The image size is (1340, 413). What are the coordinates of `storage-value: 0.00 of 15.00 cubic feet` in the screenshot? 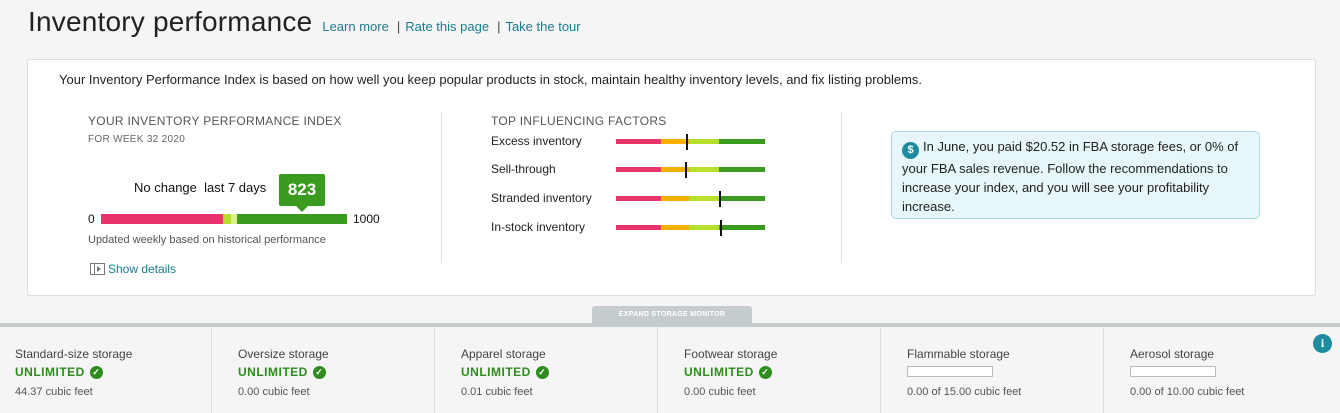 It's located at (964, 392).